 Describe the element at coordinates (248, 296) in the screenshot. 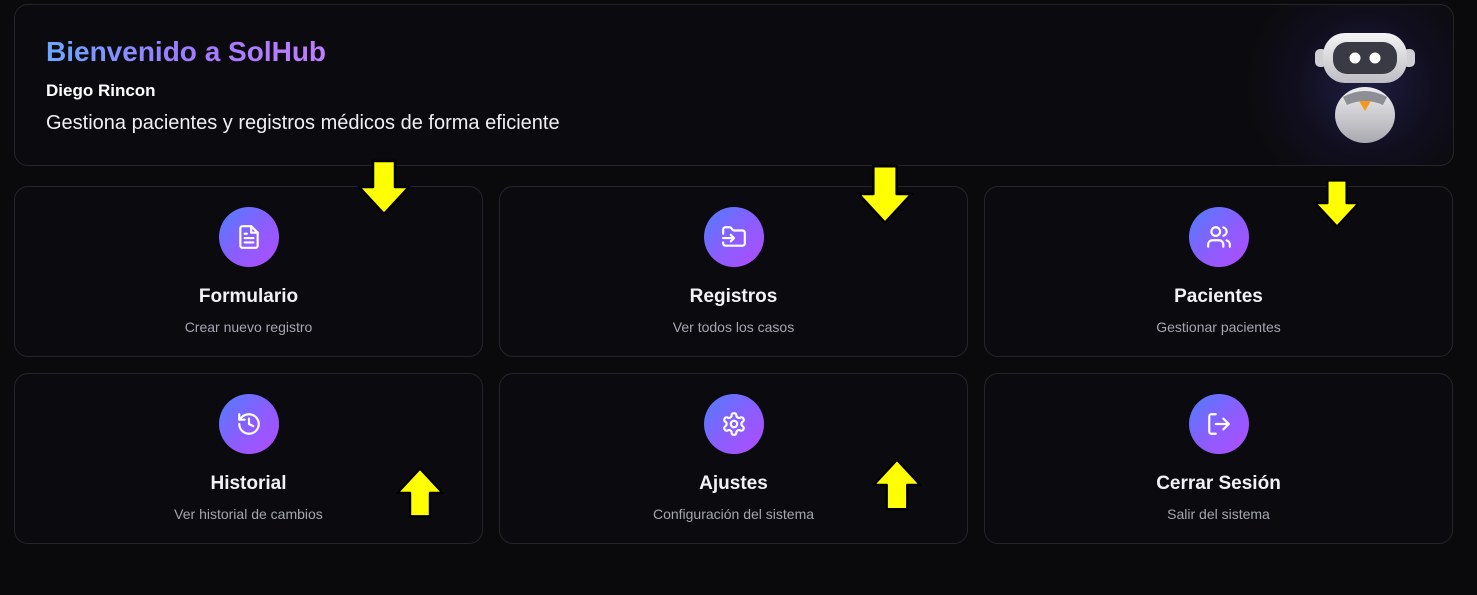

I see `card-title: Formulario` at that location.